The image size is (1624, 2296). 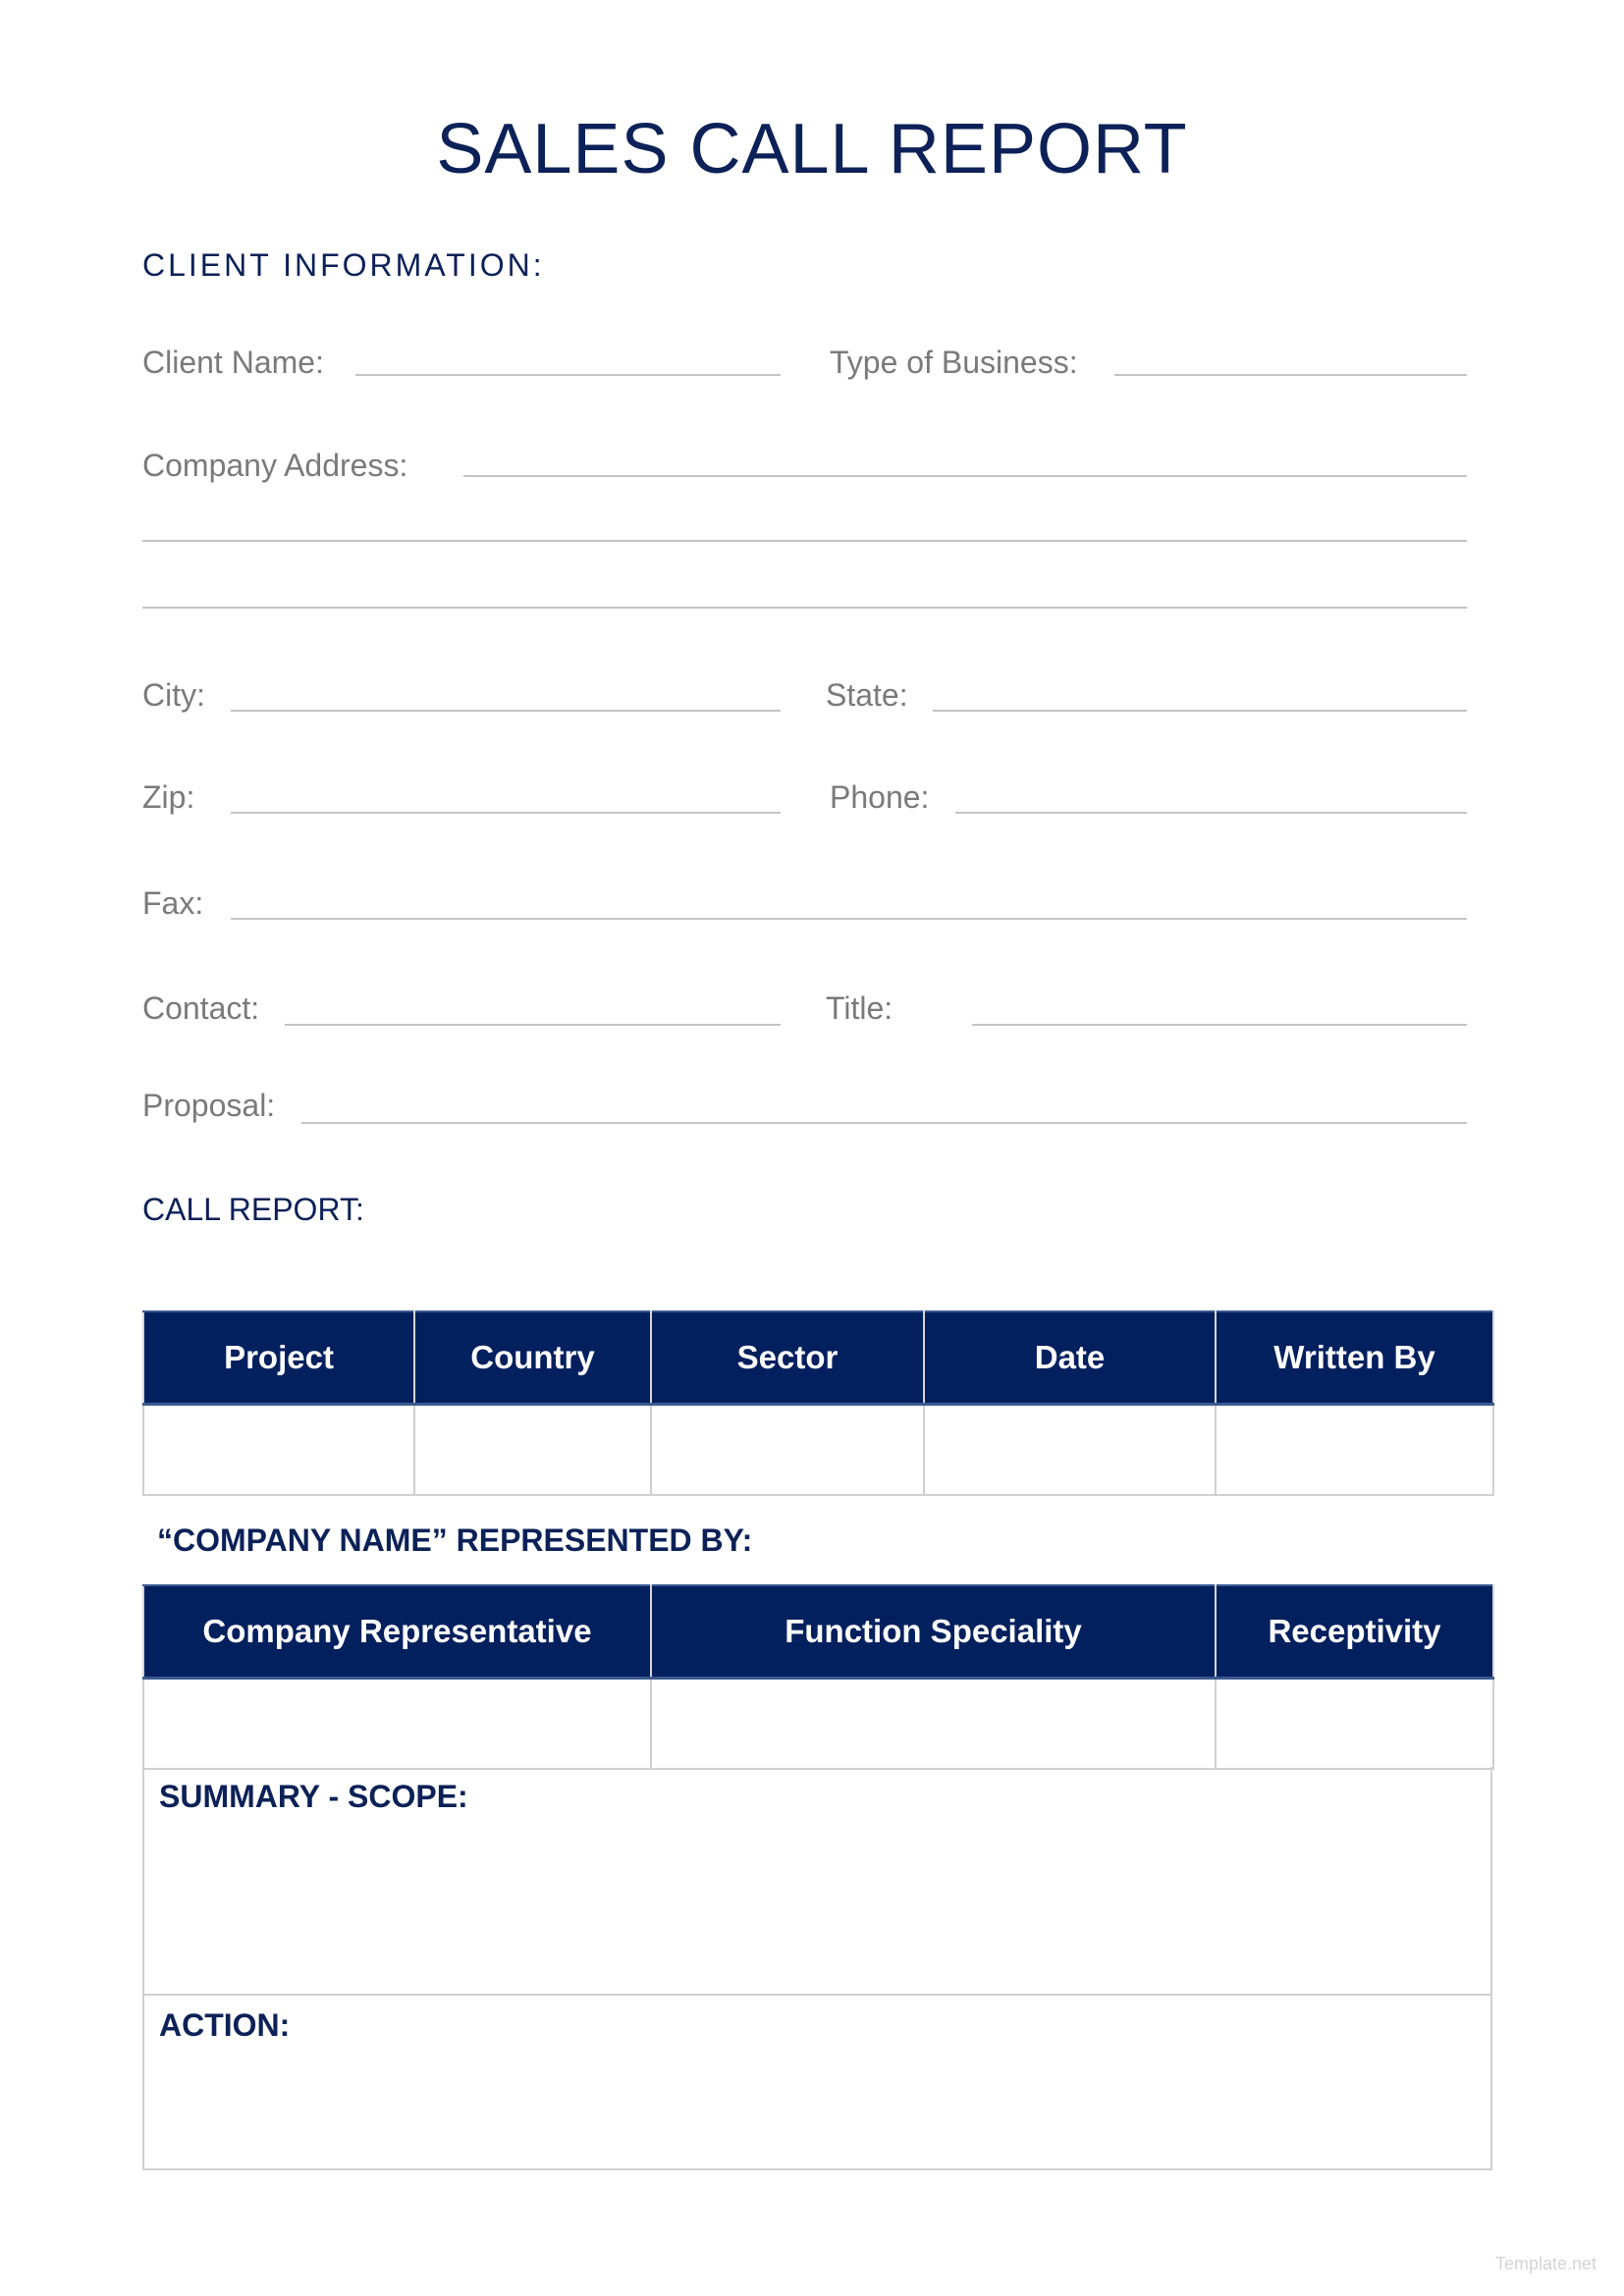 What do you see at coordinates (253, 1209) in the screenshot?
I see `call-report-heading: CALL REPORT:` at bounding box center [253, 1209].